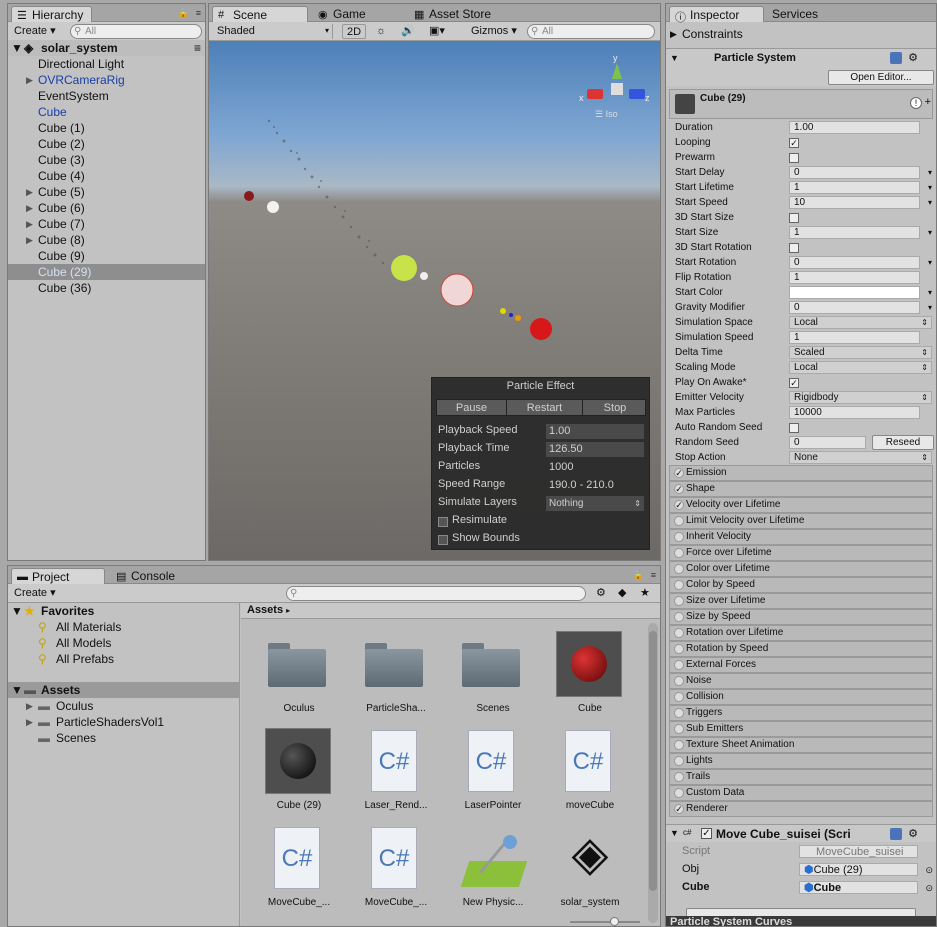 This screenshot has height=927, width=937. Describe the element at coordinates (106, 128) in the screenshot. I see `hierarchy-item: Cube (1)` at that location.